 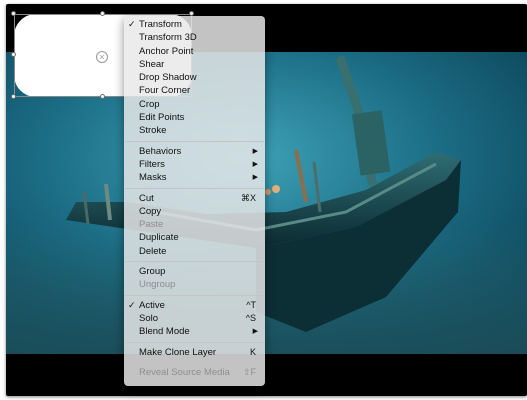 What do you see at coordinates (194, 117) in the screenshot?
I see `menu-item-edit-points: Edit Points` at bounding box center [194, 117].